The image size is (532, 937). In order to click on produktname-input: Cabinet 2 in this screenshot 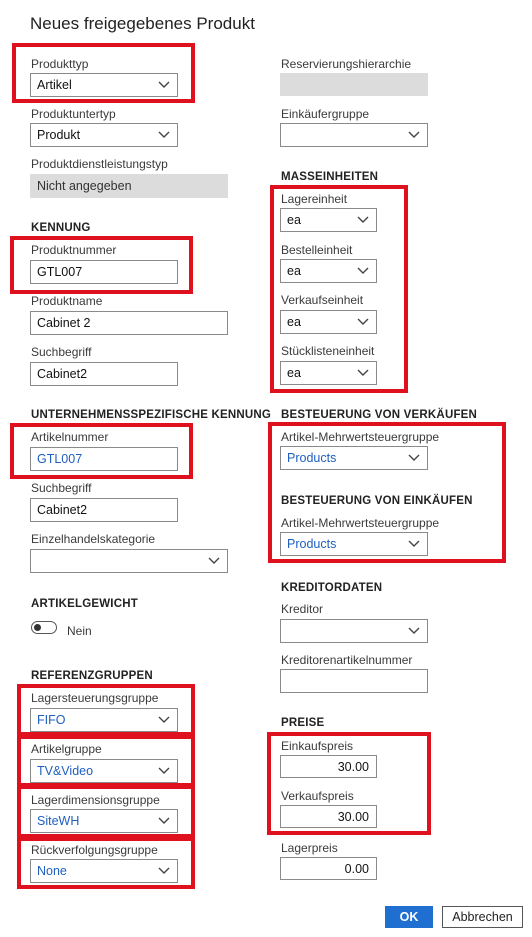, I will do `click(129, 323)`.